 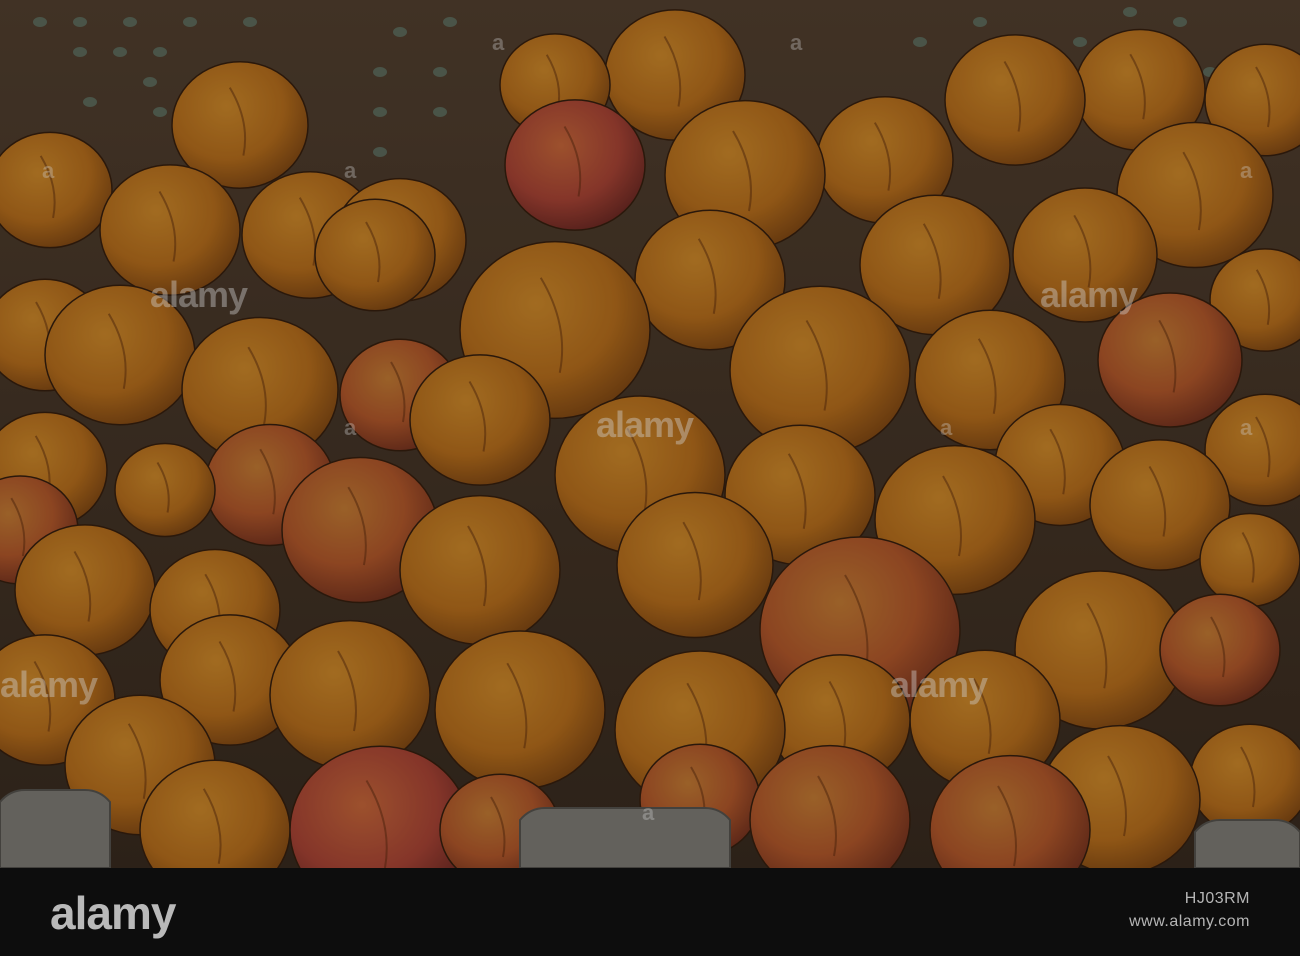 I want to click on brand-logo-text: alamy, so click(x=113, y=913).